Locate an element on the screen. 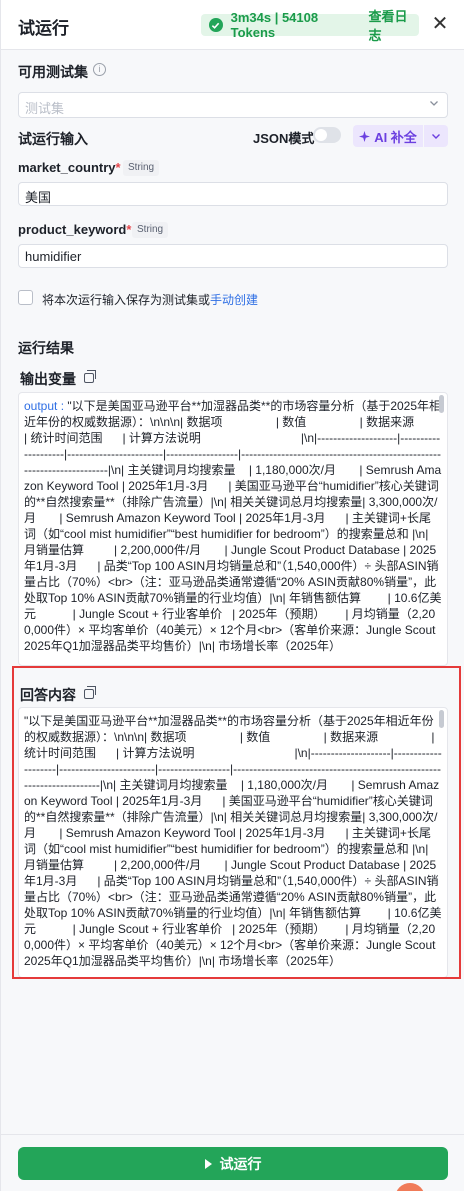  test-set-select: 测试集 is located at coordinates (233, 105).